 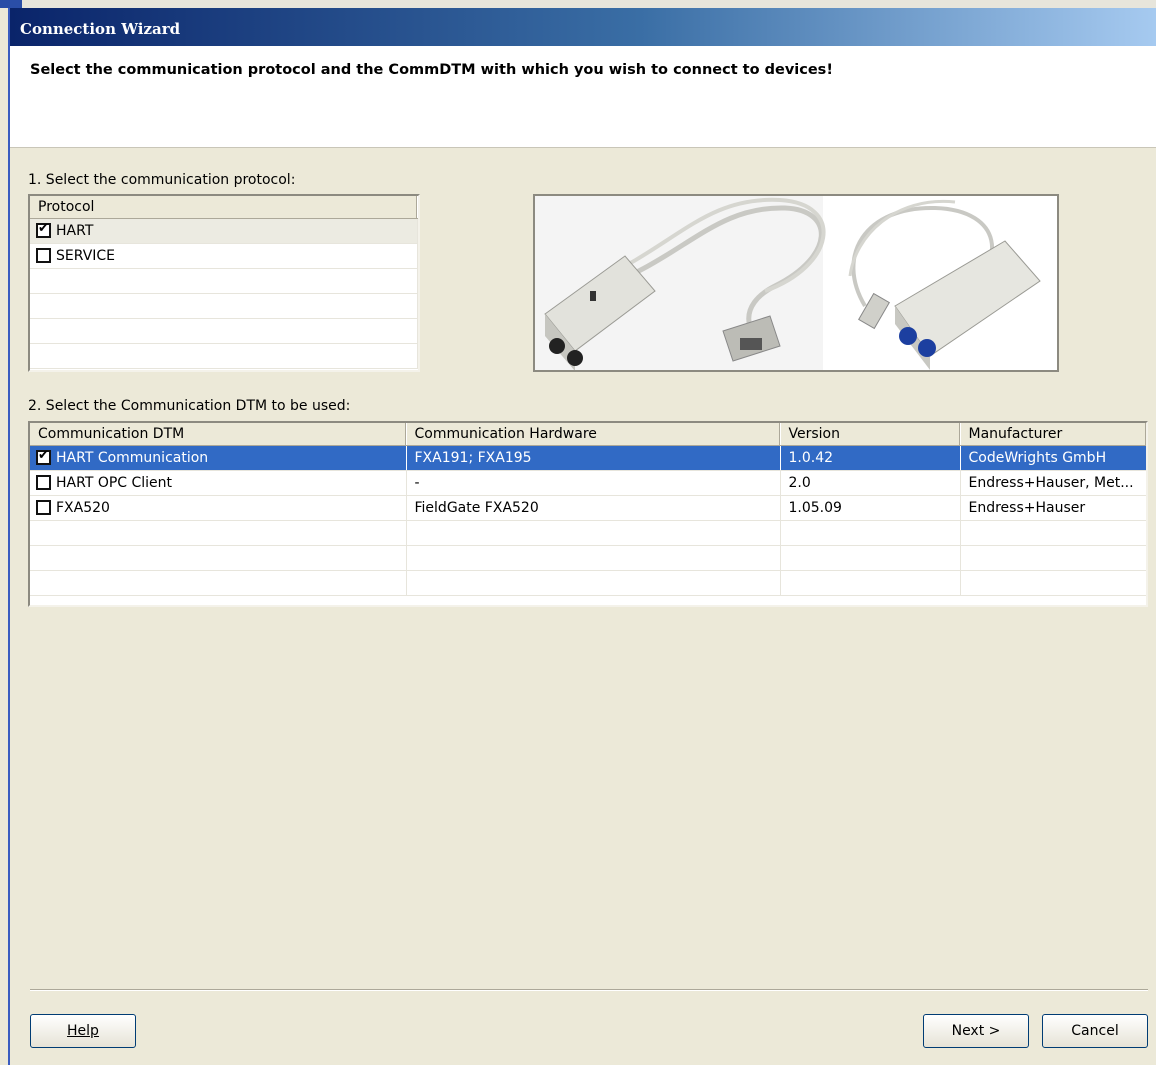 I want to click on dtm-cell-dtm: HART OPC Client, so click(x=218, y=483).